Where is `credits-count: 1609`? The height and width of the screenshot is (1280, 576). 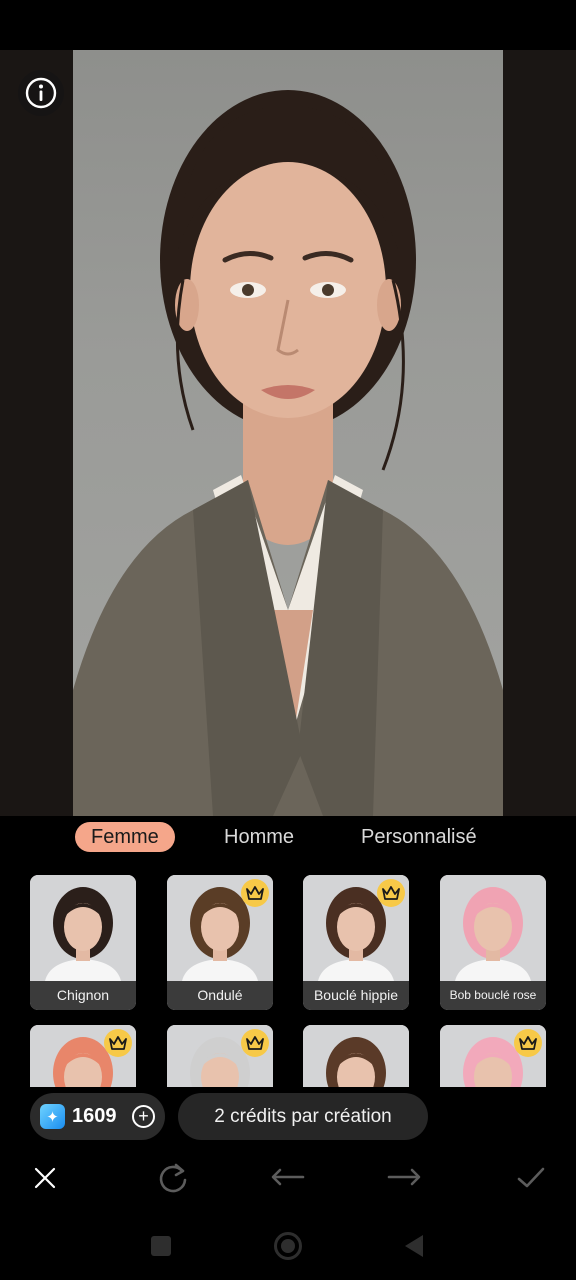 credits-count: 1609 is located at coordinates (94, 1116).